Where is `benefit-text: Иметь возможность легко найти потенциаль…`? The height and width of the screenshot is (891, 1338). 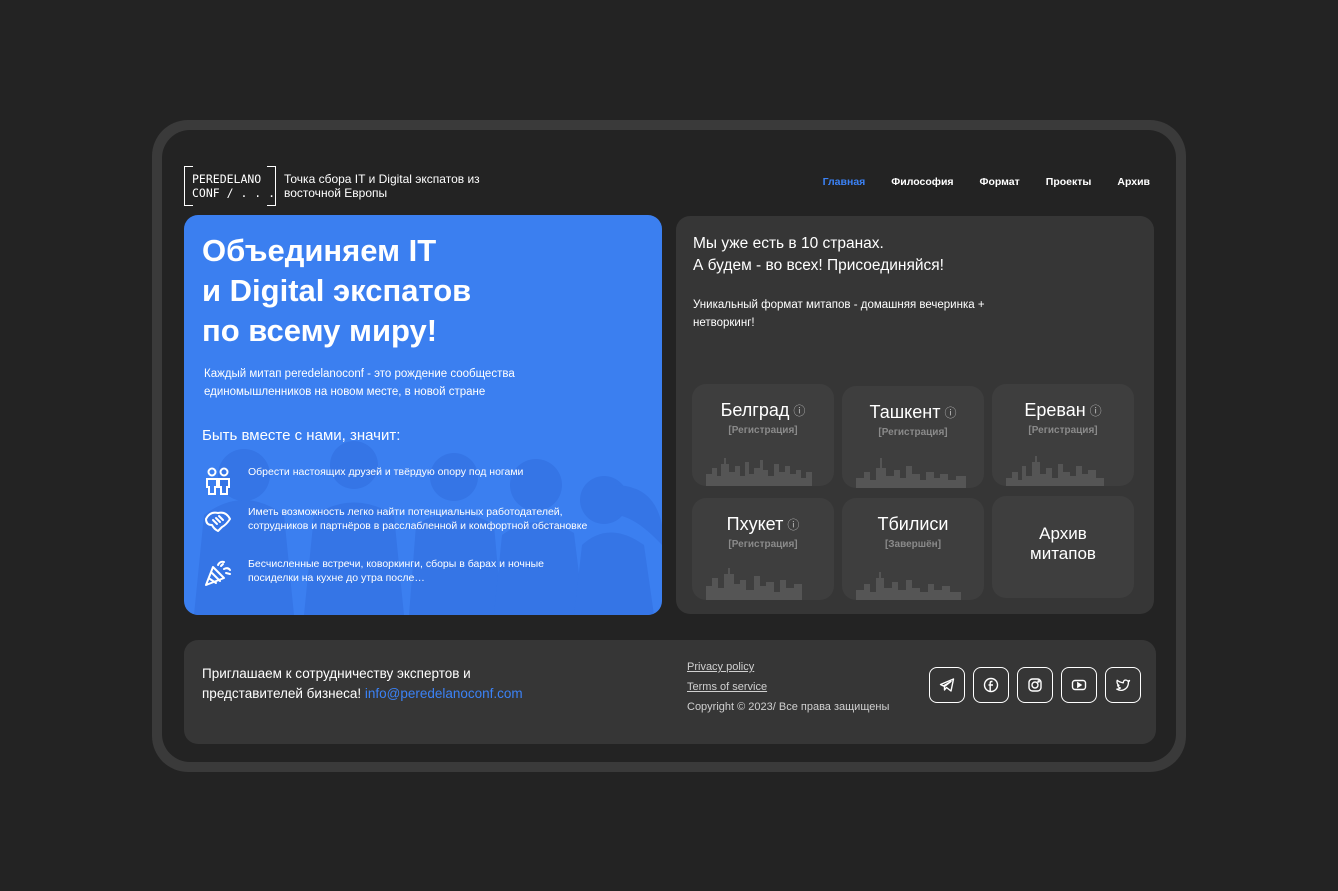 benefit-text: Иметь возможность легко найти потенциаль… is located at coordinates (418, 519).